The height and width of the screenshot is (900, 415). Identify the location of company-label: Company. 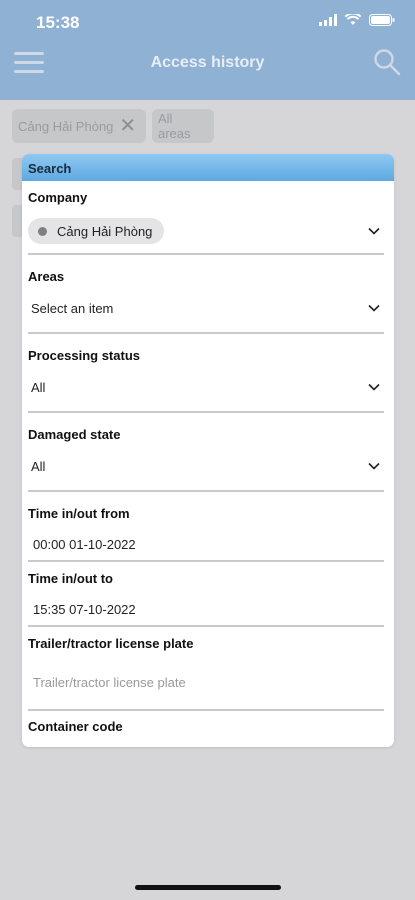
(58, 197).